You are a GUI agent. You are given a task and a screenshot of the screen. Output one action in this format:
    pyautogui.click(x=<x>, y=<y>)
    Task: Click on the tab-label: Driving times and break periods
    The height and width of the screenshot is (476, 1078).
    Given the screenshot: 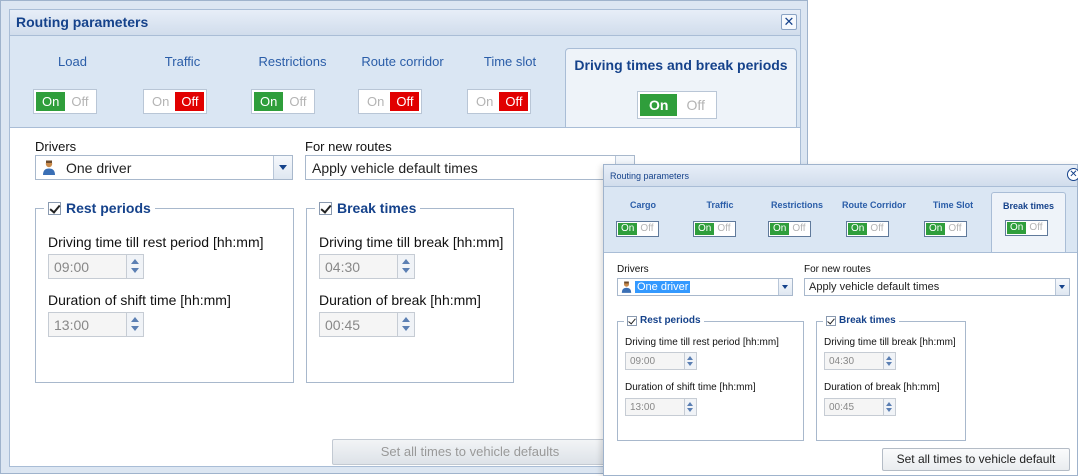 What is the action you would take?
    pyautogui.click(x=681, y=65)
    